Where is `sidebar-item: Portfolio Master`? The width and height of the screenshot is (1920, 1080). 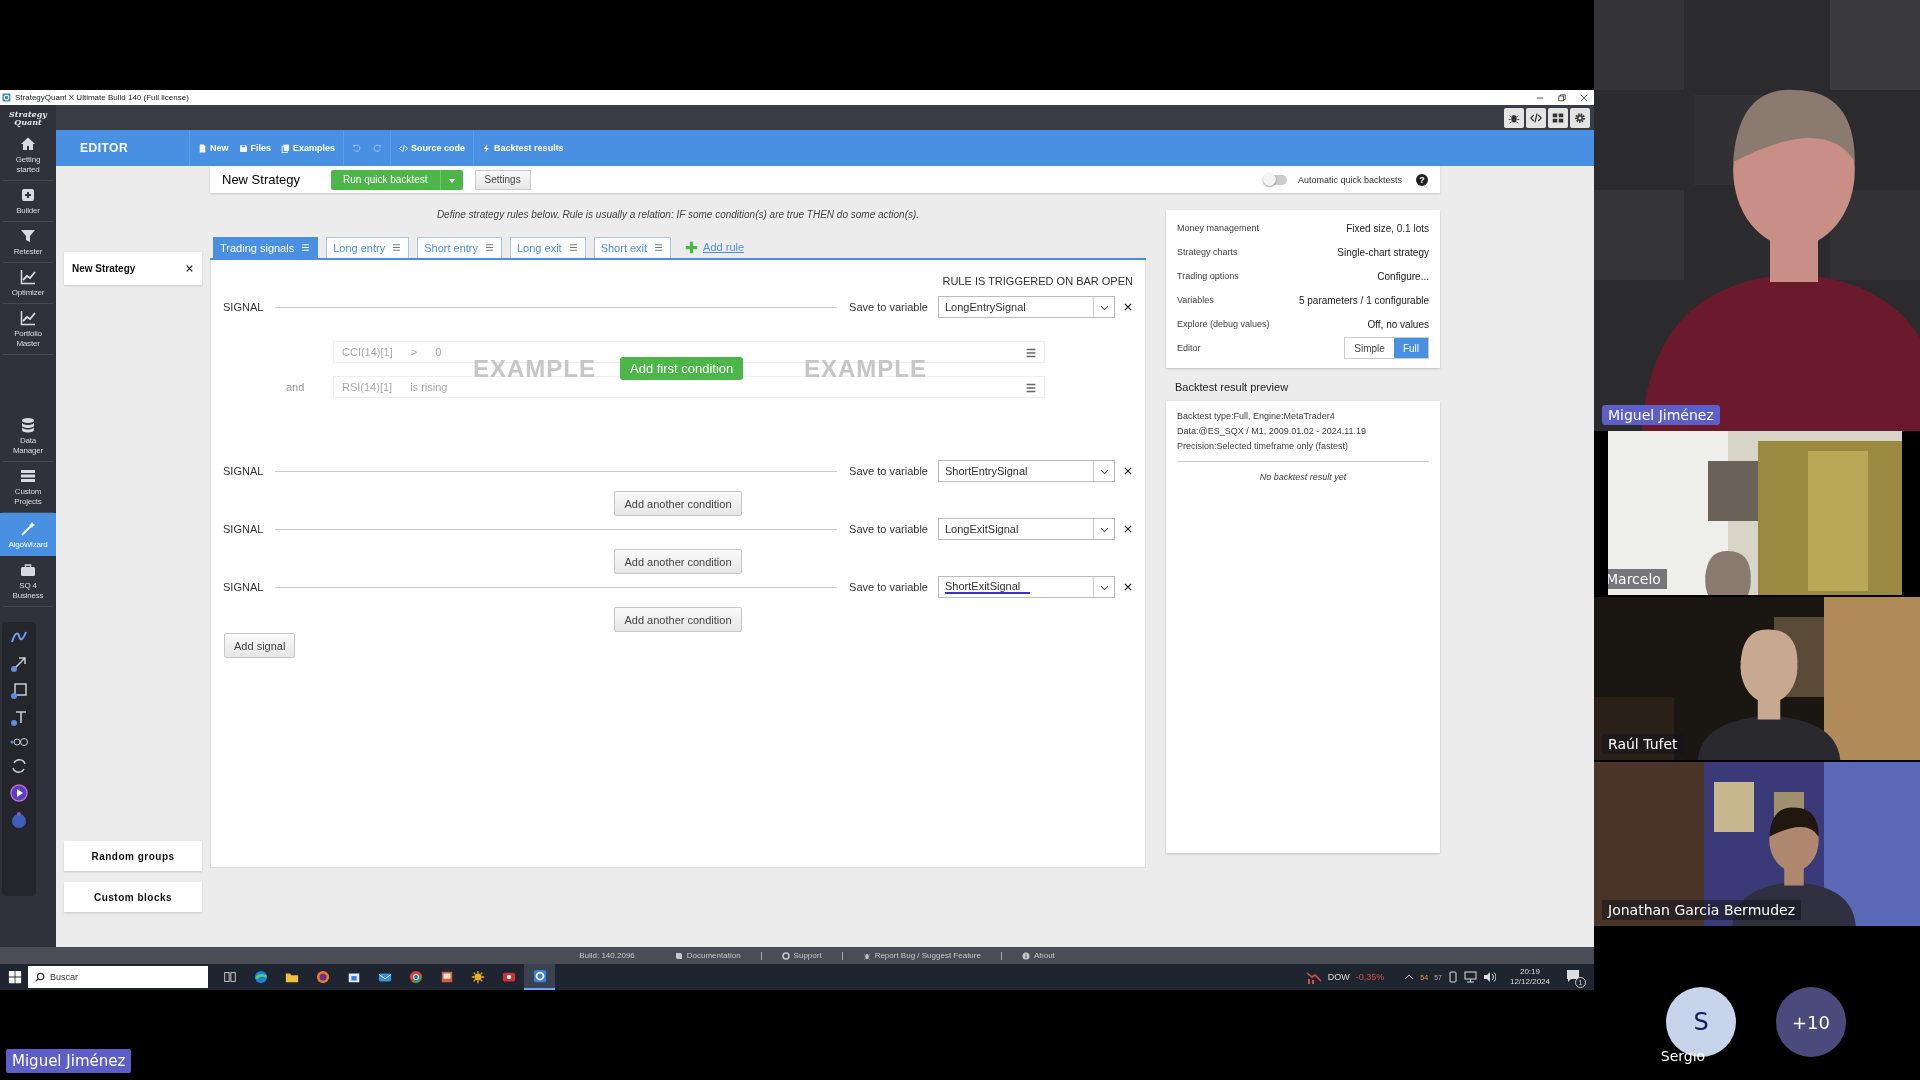
sidebar-item: Portfolio Master is located at coordinates (28, 329).